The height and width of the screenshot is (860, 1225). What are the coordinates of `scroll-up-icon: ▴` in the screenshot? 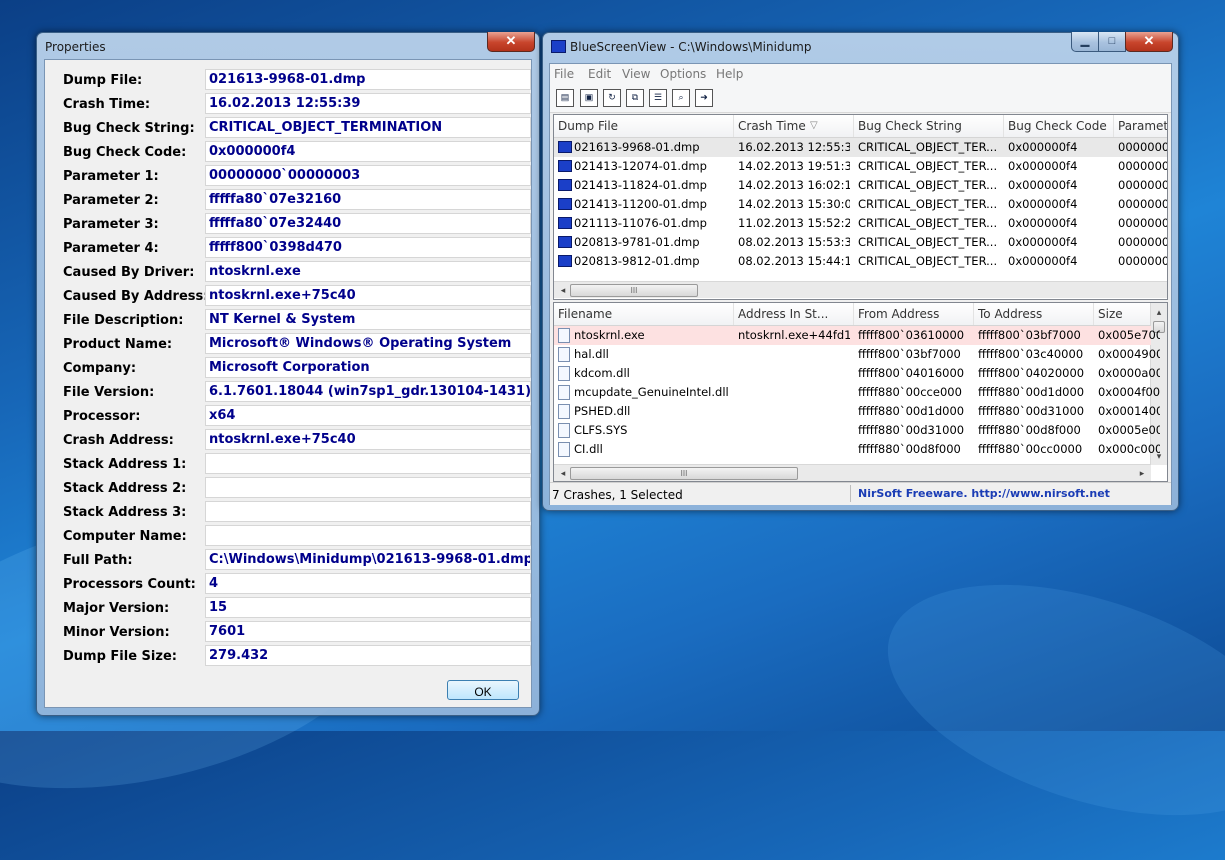 It's located at (1159, 312).